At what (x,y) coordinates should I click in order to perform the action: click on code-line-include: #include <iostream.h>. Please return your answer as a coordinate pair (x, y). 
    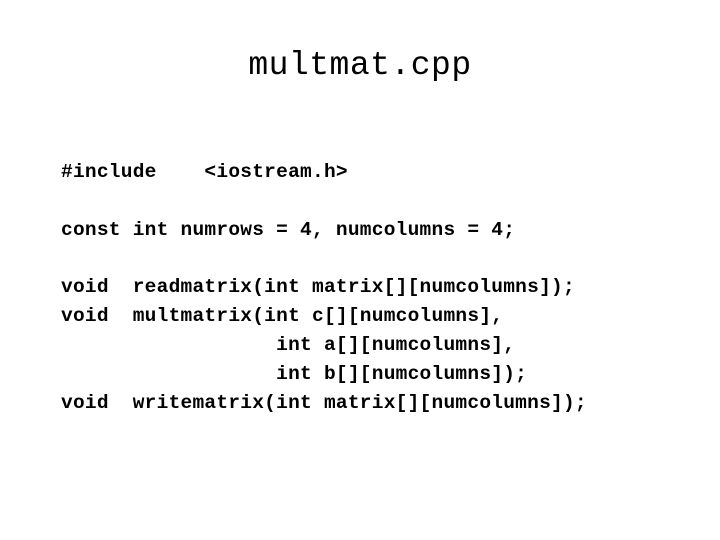
    Looking at the image, I should click on (204, 172).